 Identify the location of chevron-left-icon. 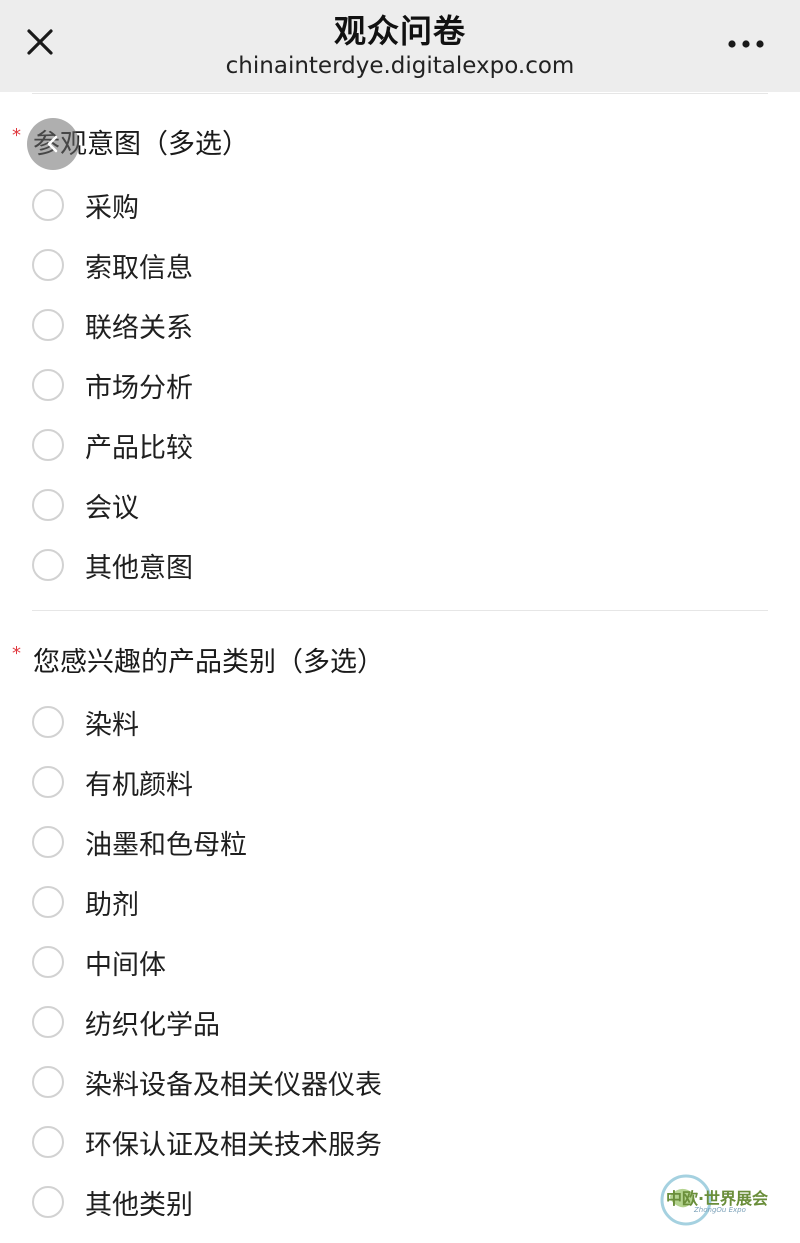
(52, 144).